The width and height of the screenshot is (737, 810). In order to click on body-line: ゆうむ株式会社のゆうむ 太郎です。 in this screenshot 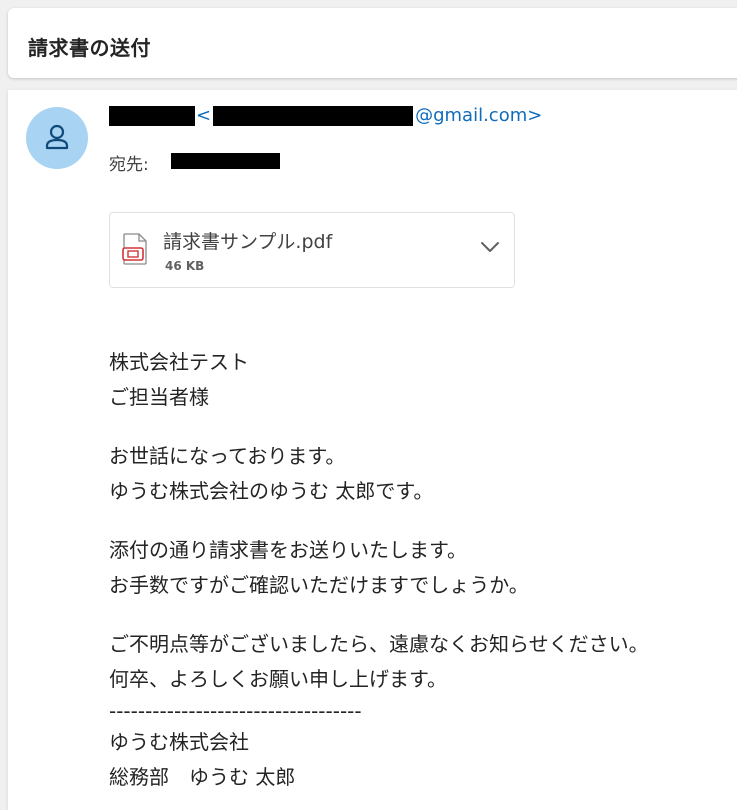, I will do `click(271, 491)`.